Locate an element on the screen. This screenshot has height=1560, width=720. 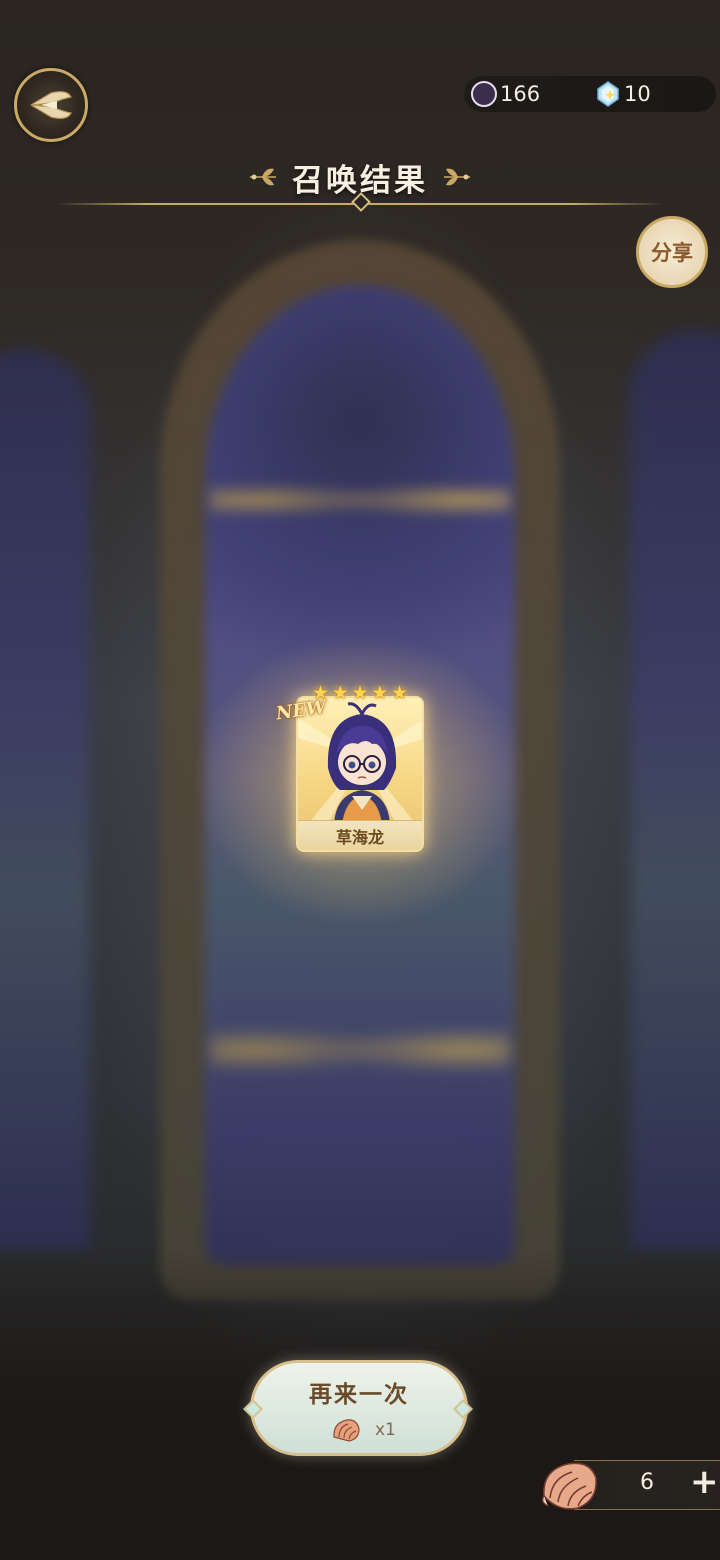
add-shell-button: + is located at coordinates (704, 1482).